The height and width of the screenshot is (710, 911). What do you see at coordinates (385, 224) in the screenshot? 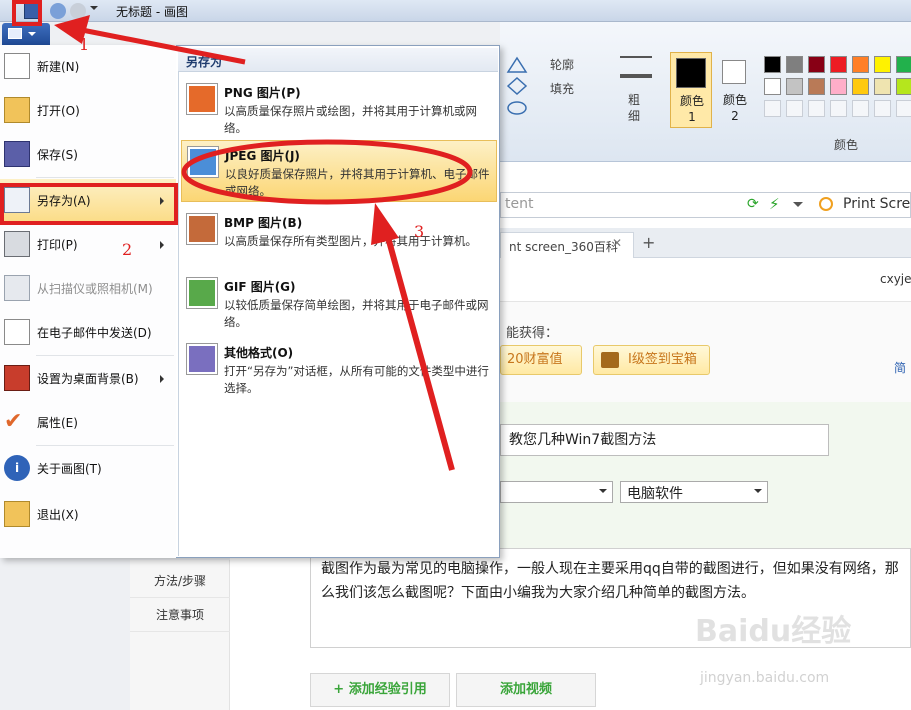
I see `arrow-3-head` at bounding box center [385, 224].